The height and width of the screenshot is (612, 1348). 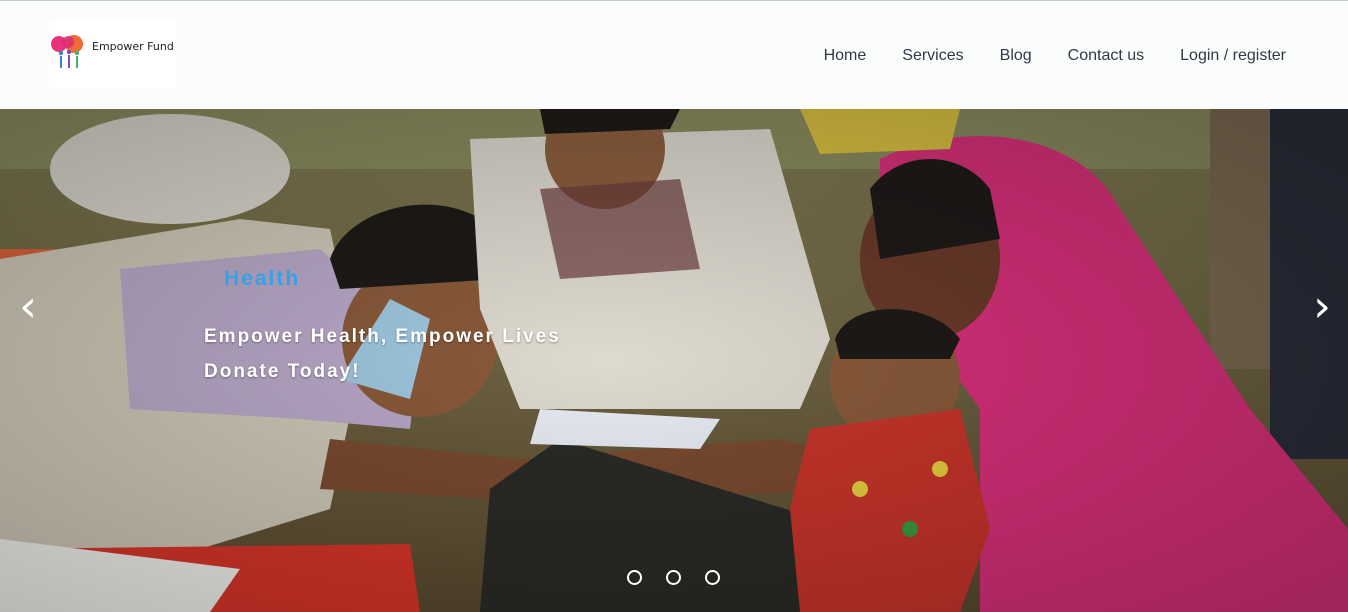 I want to click on slide-caption-line1: Empower Health, Empower Lives, so click(x=382, y=336).